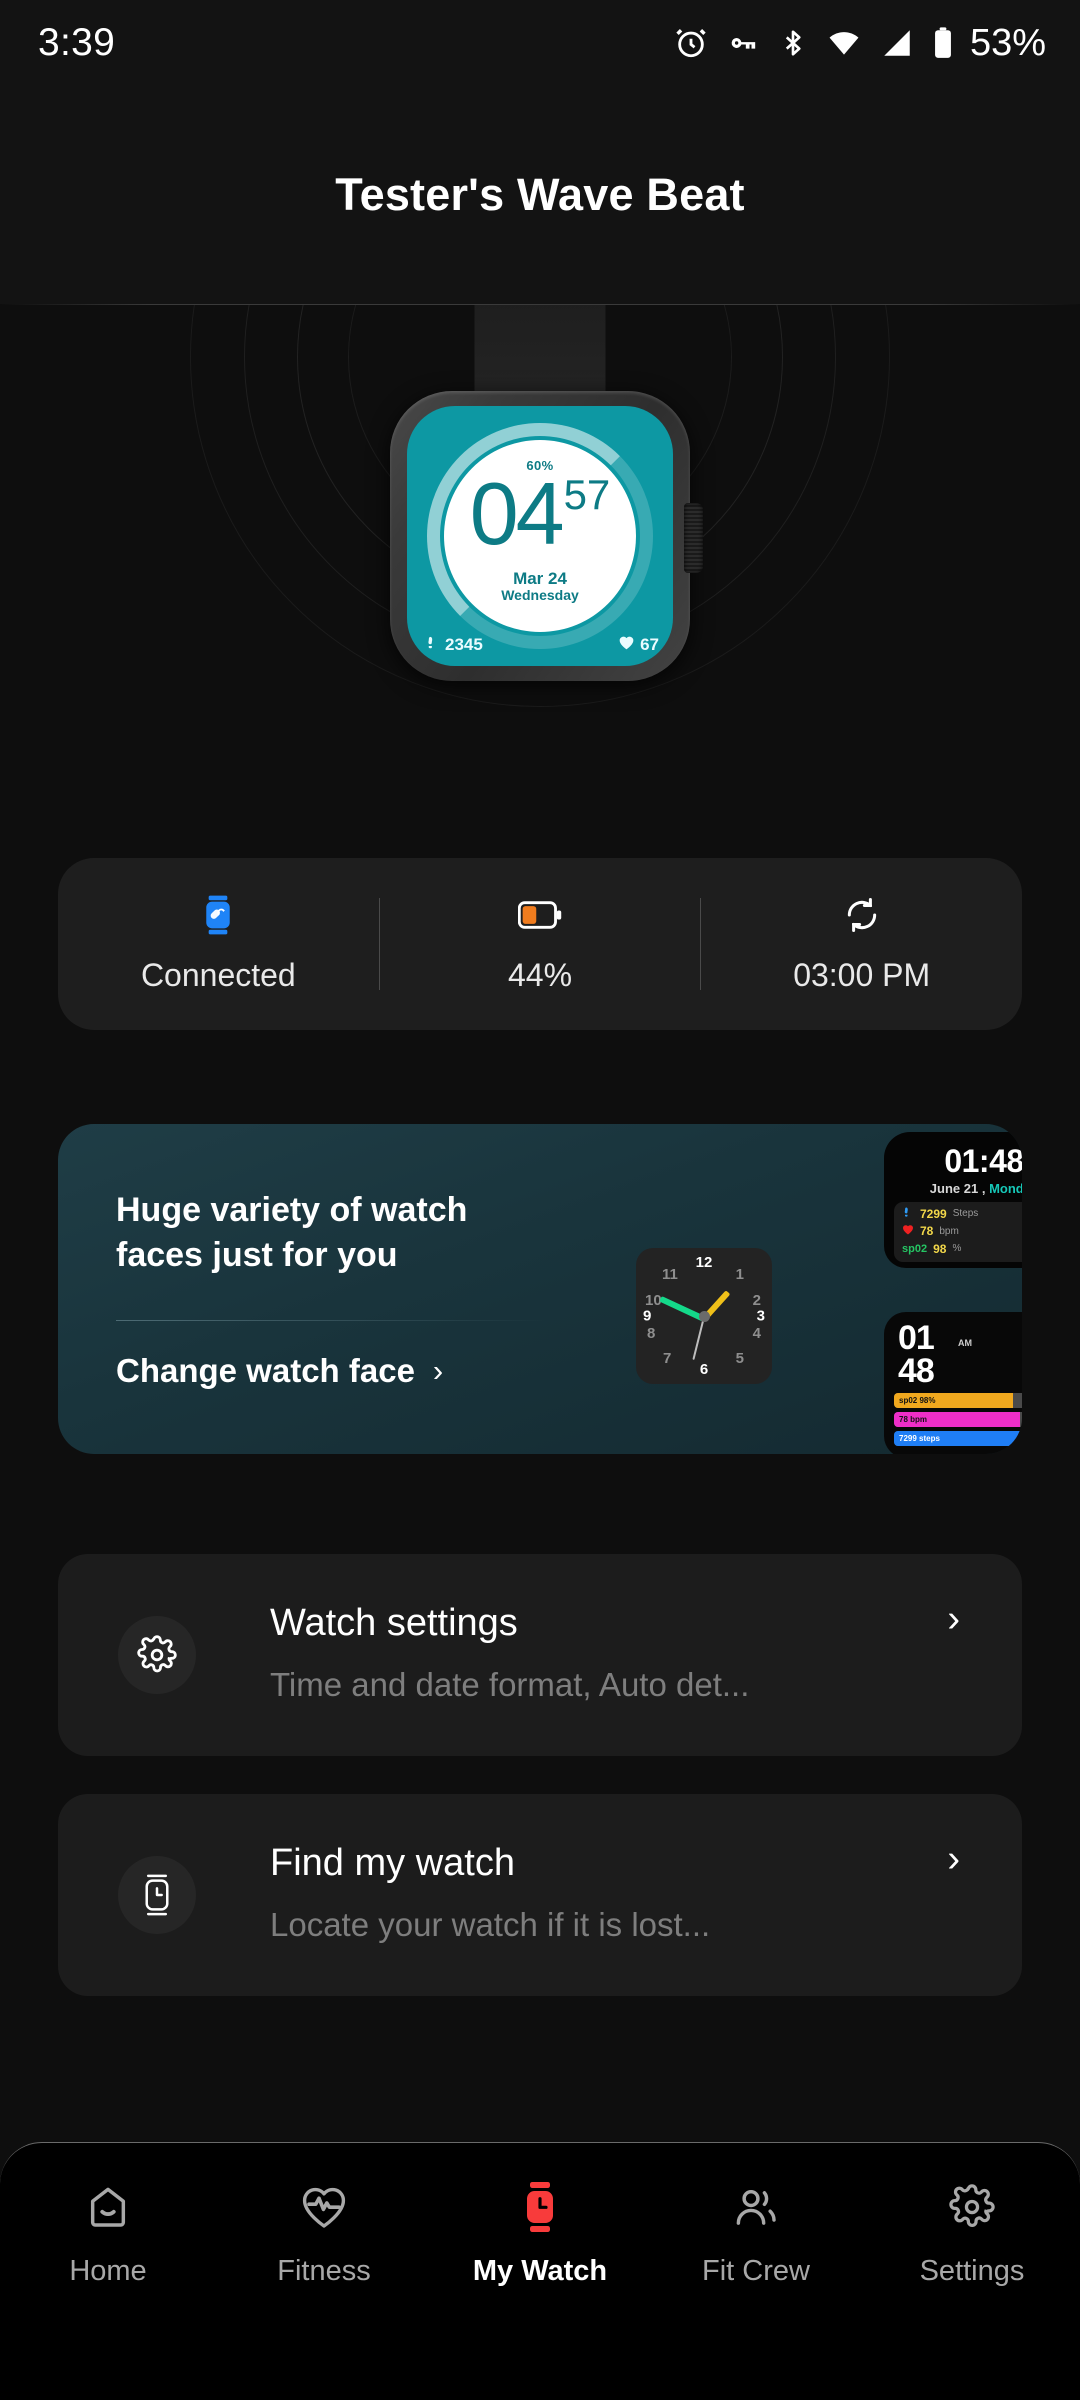 Image resolution: width=1080 pixels, height=2400 pixels. What do you see at coordinates (540, 2271) in the screenshot?
I see `nav-label-my-watch: My Watch` at bounding box center [540, 2271].